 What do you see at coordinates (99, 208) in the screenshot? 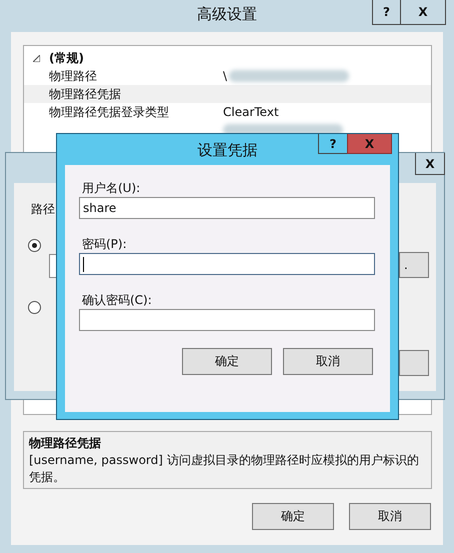
I see `field-value: share` at bounding box center [99, 208].